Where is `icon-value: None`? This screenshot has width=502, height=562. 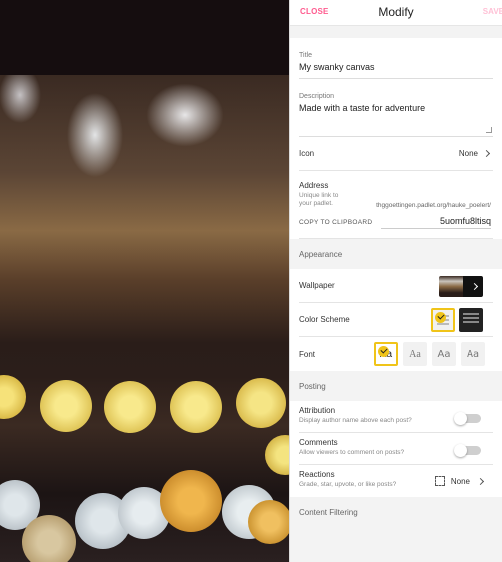
icon-value: None is located at coordinates (474, 153).